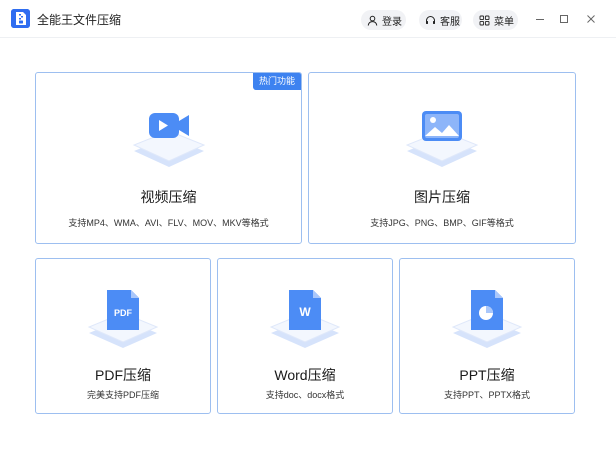  I want to click on pdf-compress-card: PDF PDF压缩 完美支持PDF压缩, so click(123, 336).